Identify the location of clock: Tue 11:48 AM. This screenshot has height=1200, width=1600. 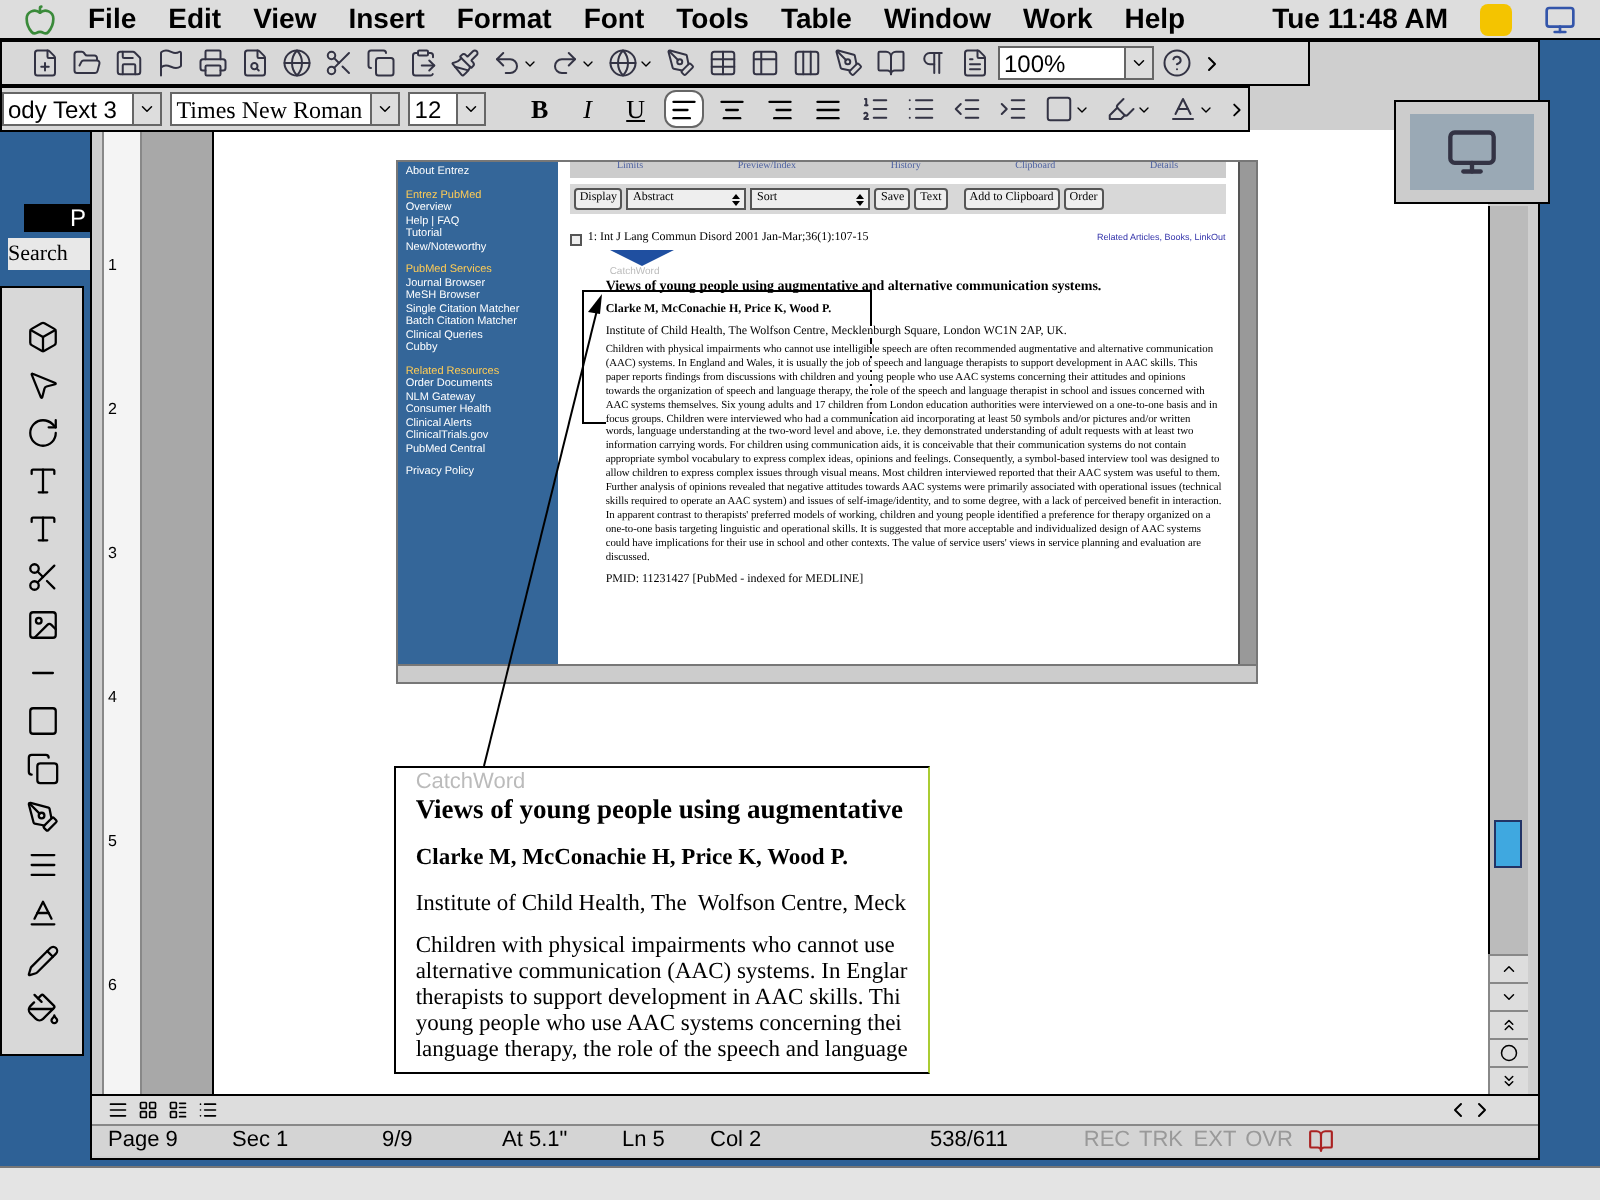
(1360, 19).